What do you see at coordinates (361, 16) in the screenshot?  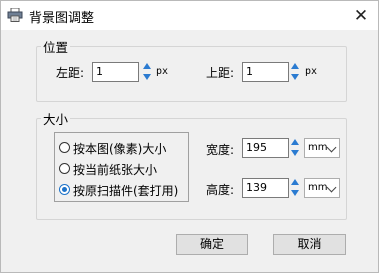 I see `close-icon: ✕` at bounding box center [361, 16].